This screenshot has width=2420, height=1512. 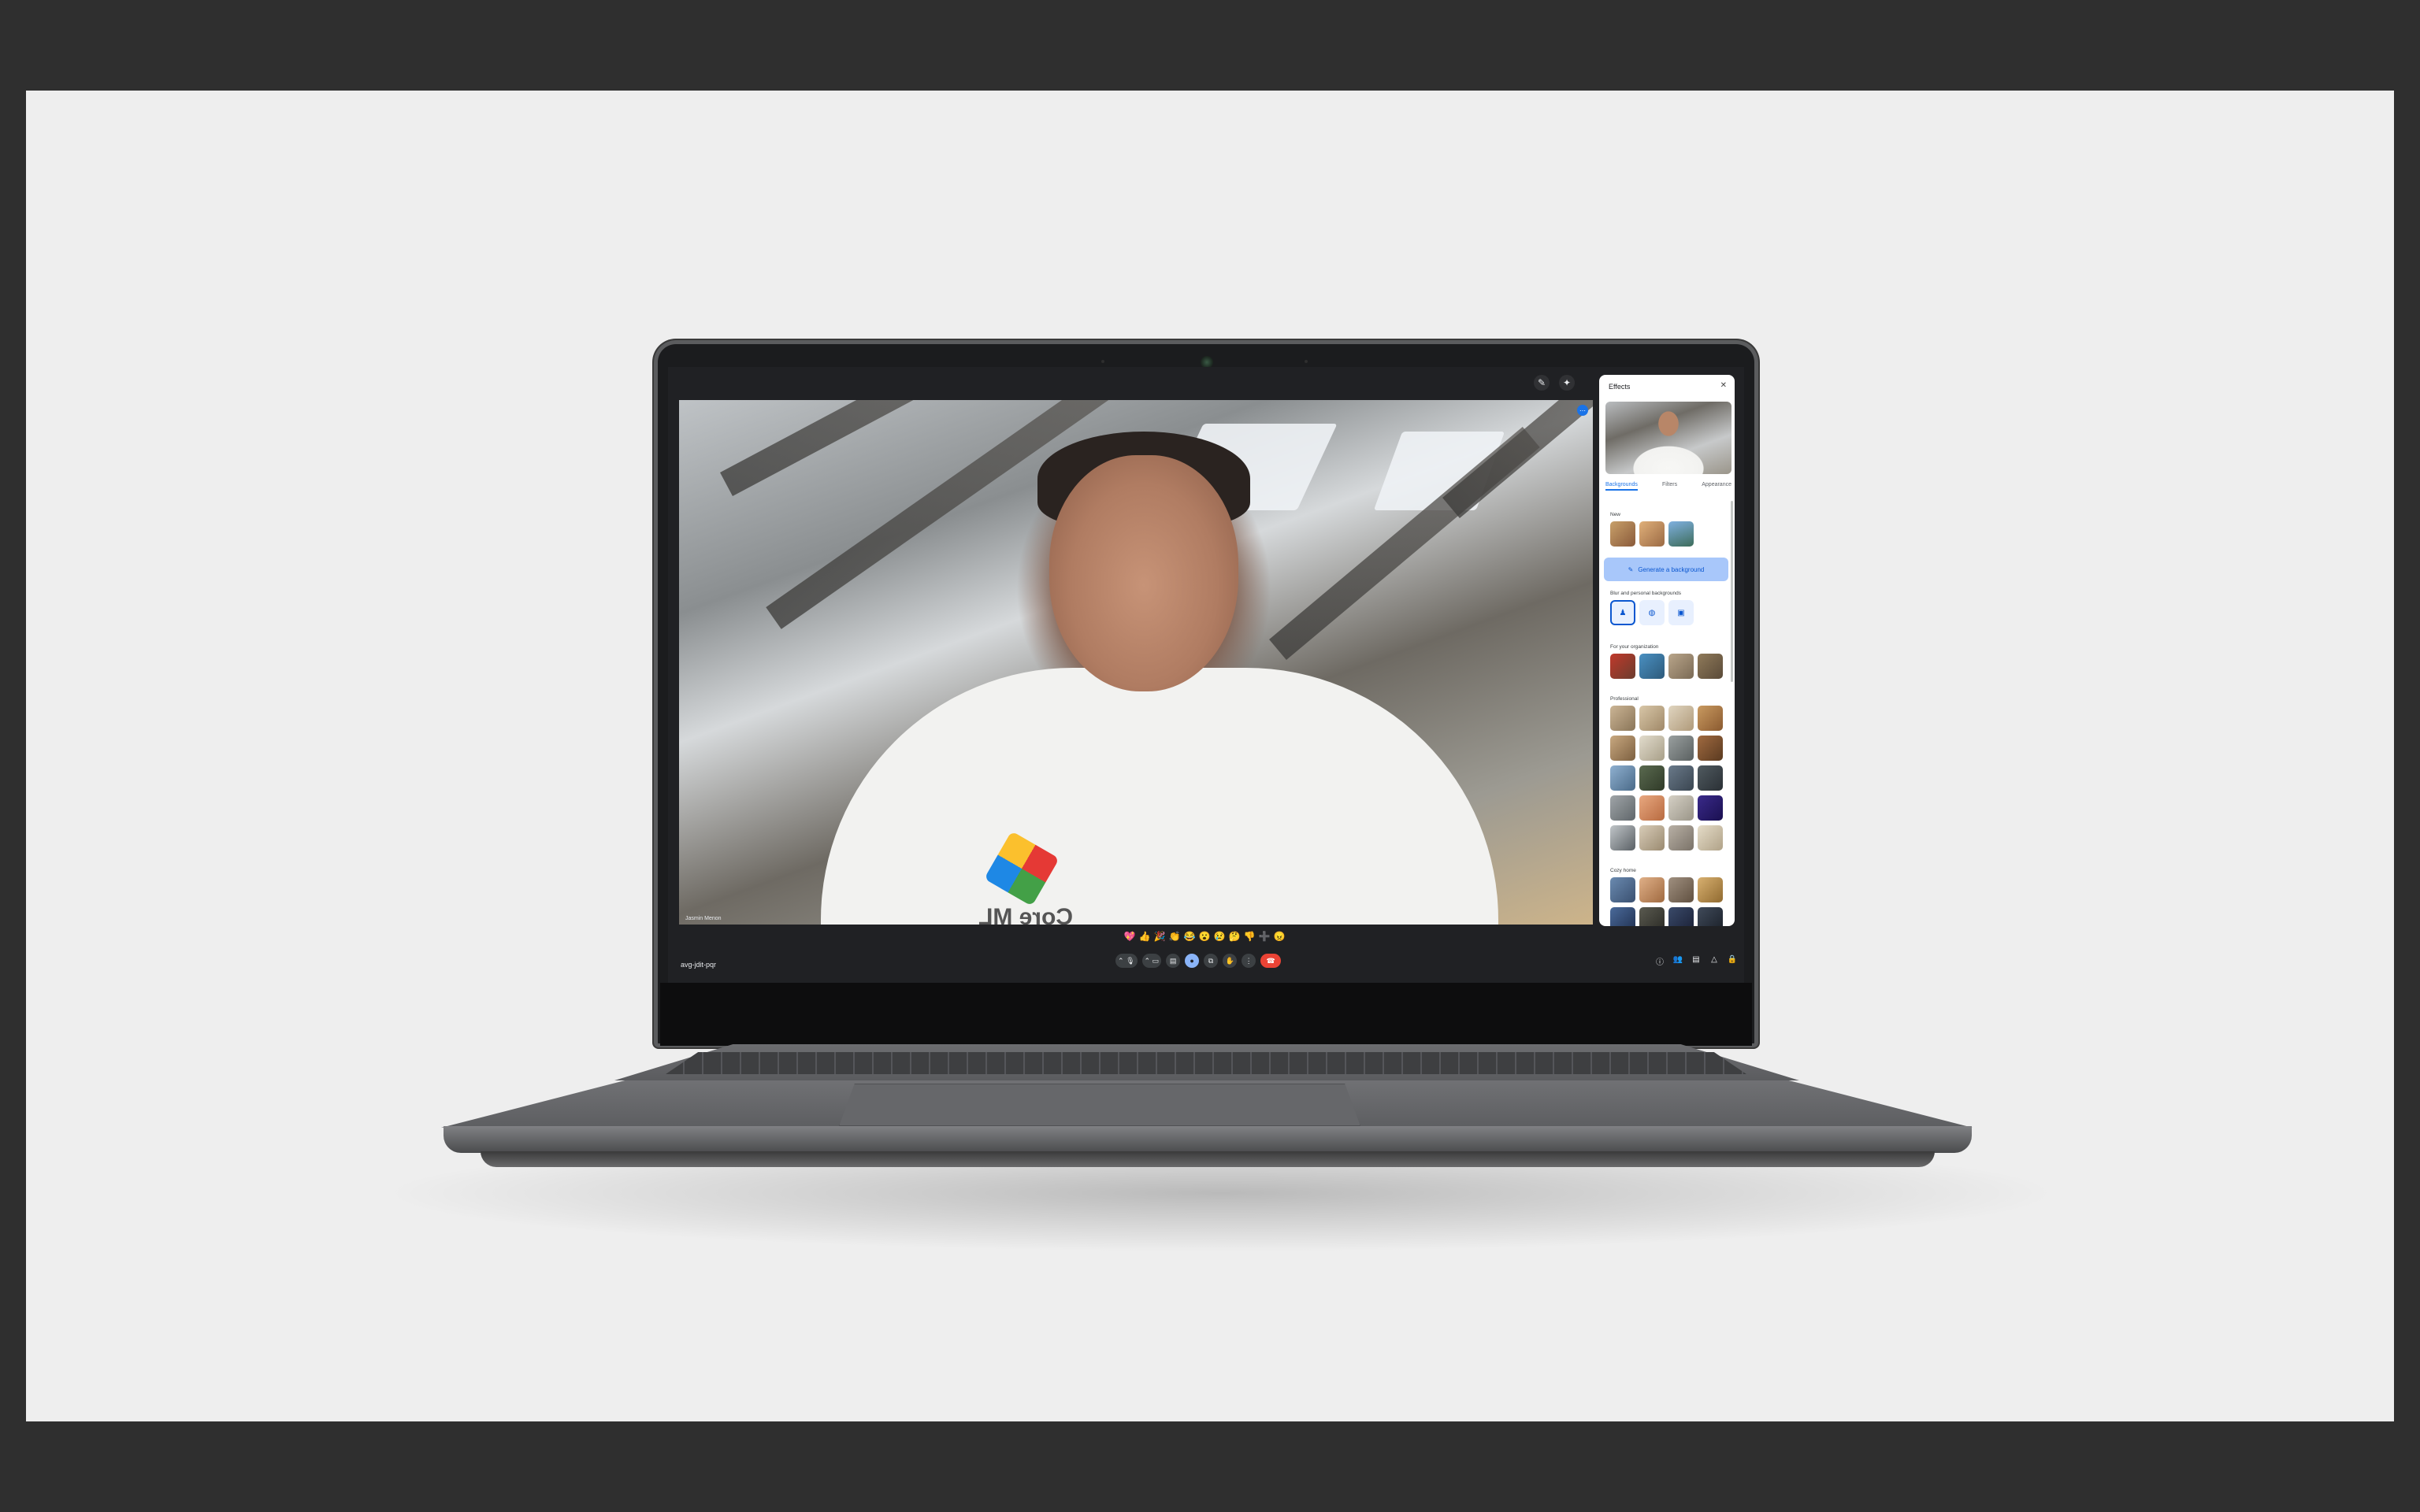 I want to click on reaction-thumbs-up: 👍, so click(x=1144, y=936).